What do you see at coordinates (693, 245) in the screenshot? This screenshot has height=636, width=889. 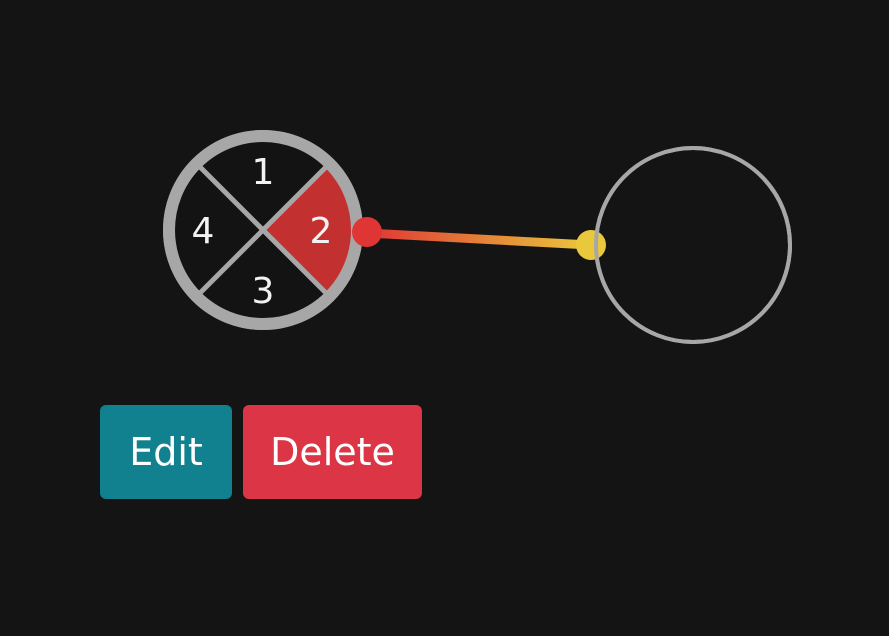 I see `target-node-border` at bounding box center [693, 245].